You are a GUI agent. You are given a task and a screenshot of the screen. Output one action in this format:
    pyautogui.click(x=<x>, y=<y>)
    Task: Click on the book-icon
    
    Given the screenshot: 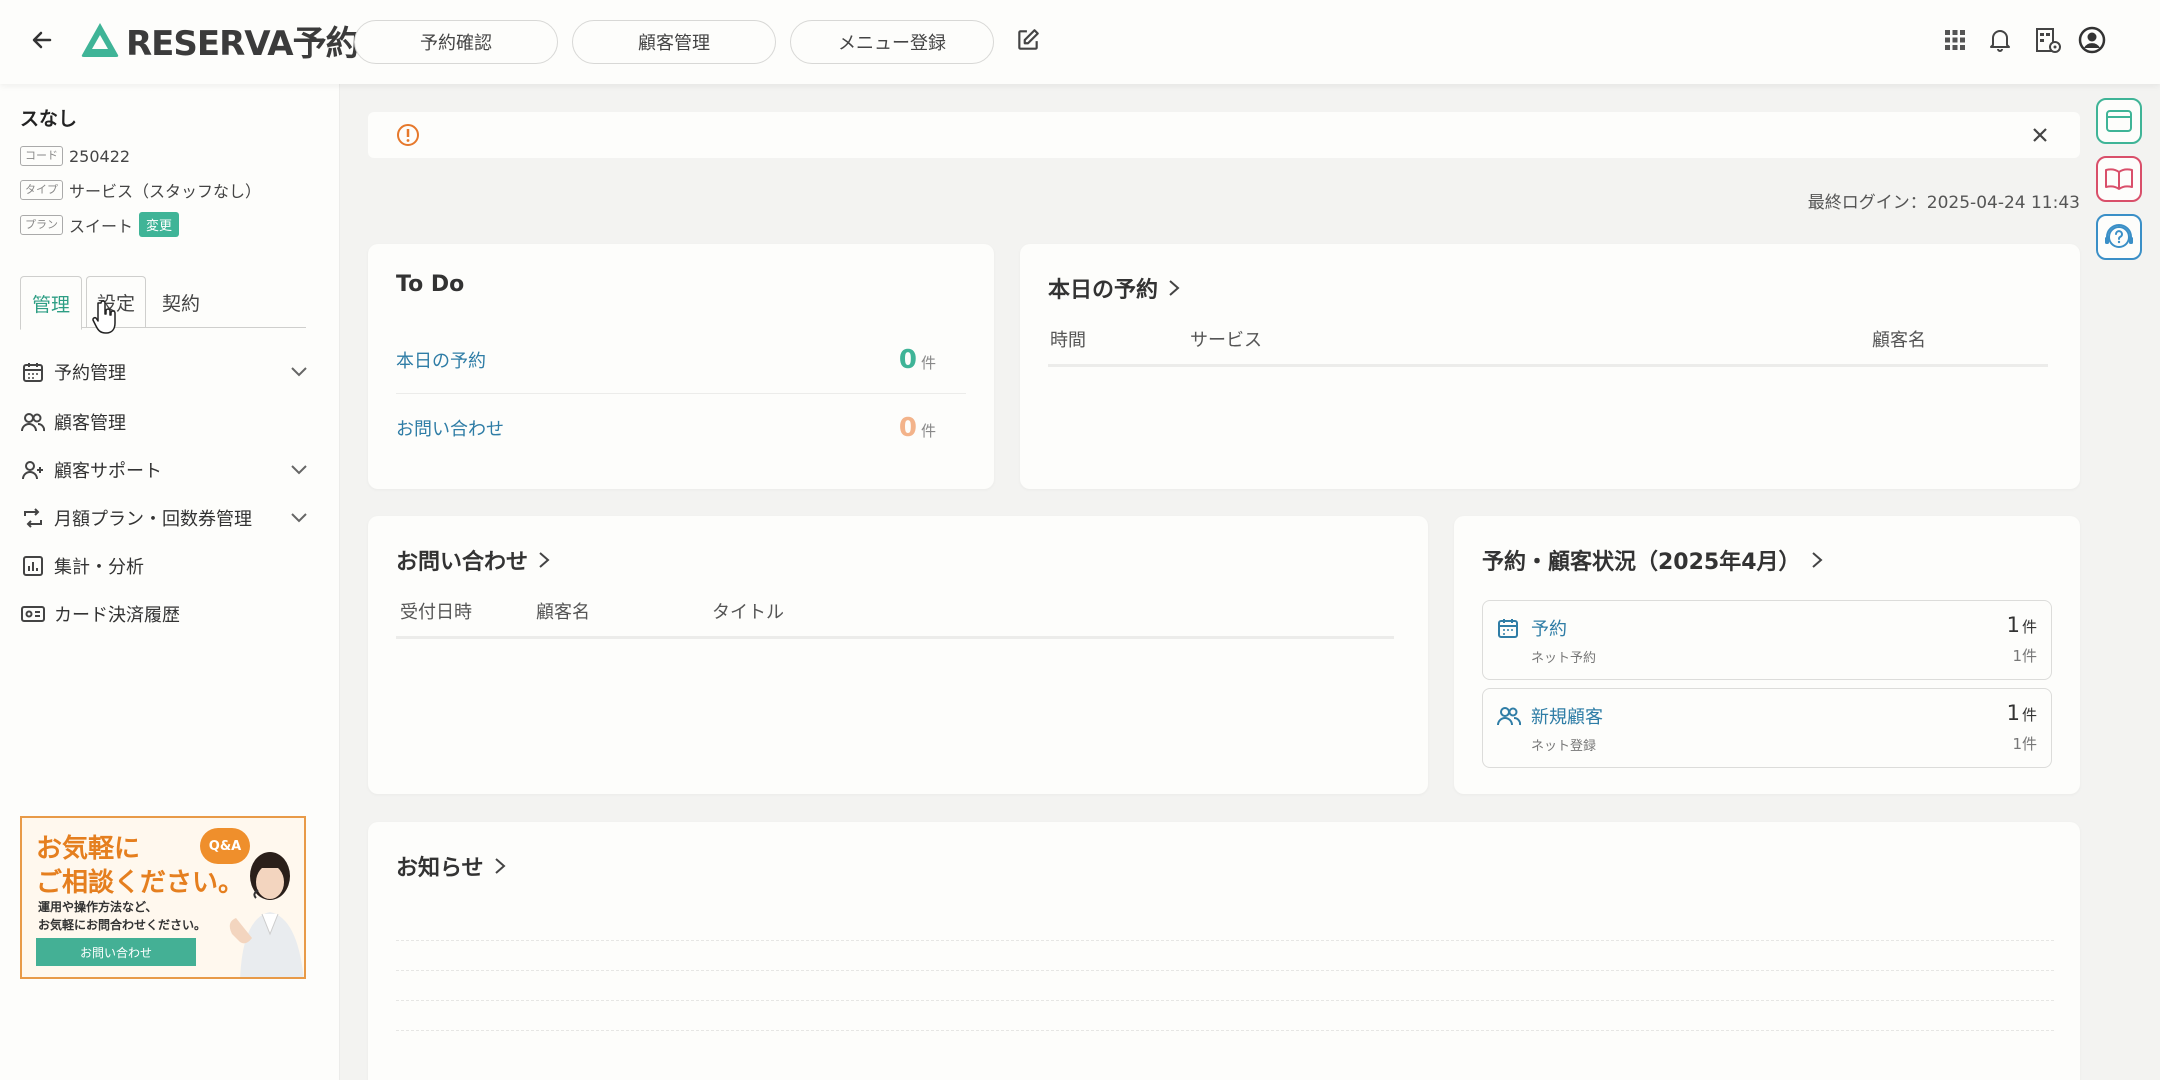 What is the action you would take?
    pyautogui.click(x=2119, y=179)
    